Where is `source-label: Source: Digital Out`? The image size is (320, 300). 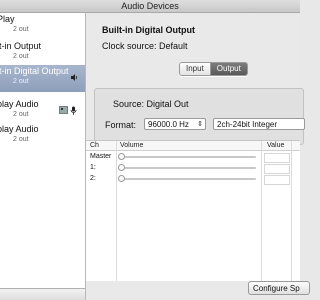
source-label: Source: Digital Out is located at coordinates (151, 104).